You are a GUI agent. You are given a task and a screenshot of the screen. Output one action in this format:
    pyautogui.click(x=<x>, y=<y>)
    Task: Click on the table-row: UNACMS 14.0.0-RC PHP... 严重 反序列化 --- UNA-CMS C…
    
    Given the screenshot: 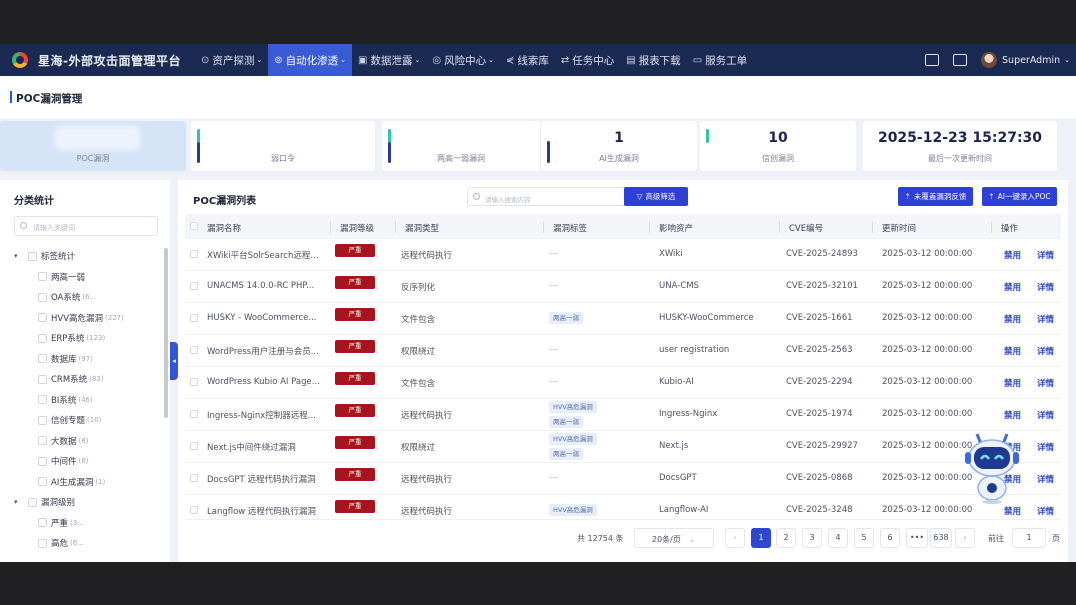 What is the action you would take?
    pyautogui.click(x=623, y=287)
    